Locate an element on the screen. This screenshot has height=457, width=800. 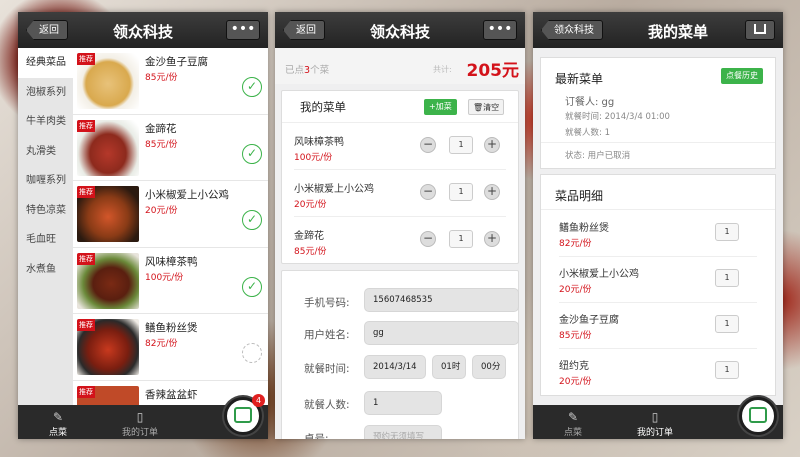
hour-select: 01时 is located at coordinates (449, 367).